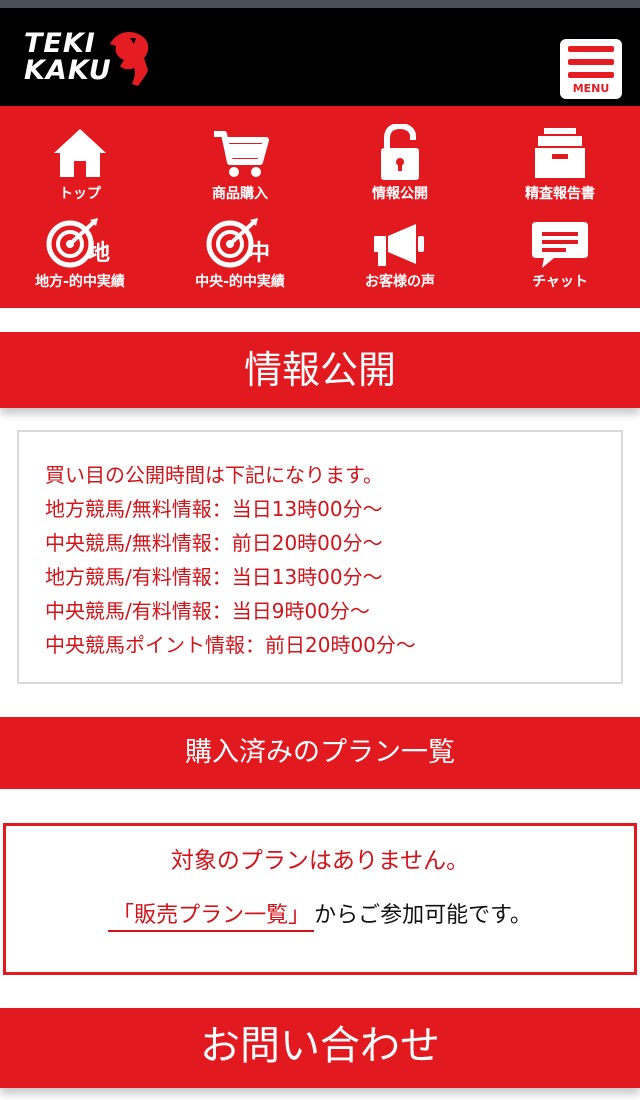 This screenshot has height=1100, width=640. What do you see at coordinates (211, 917) in the screenshot?
I see `sales-plan-list-link: 「販売プラン一覧」` at bounding box center [211, 917].